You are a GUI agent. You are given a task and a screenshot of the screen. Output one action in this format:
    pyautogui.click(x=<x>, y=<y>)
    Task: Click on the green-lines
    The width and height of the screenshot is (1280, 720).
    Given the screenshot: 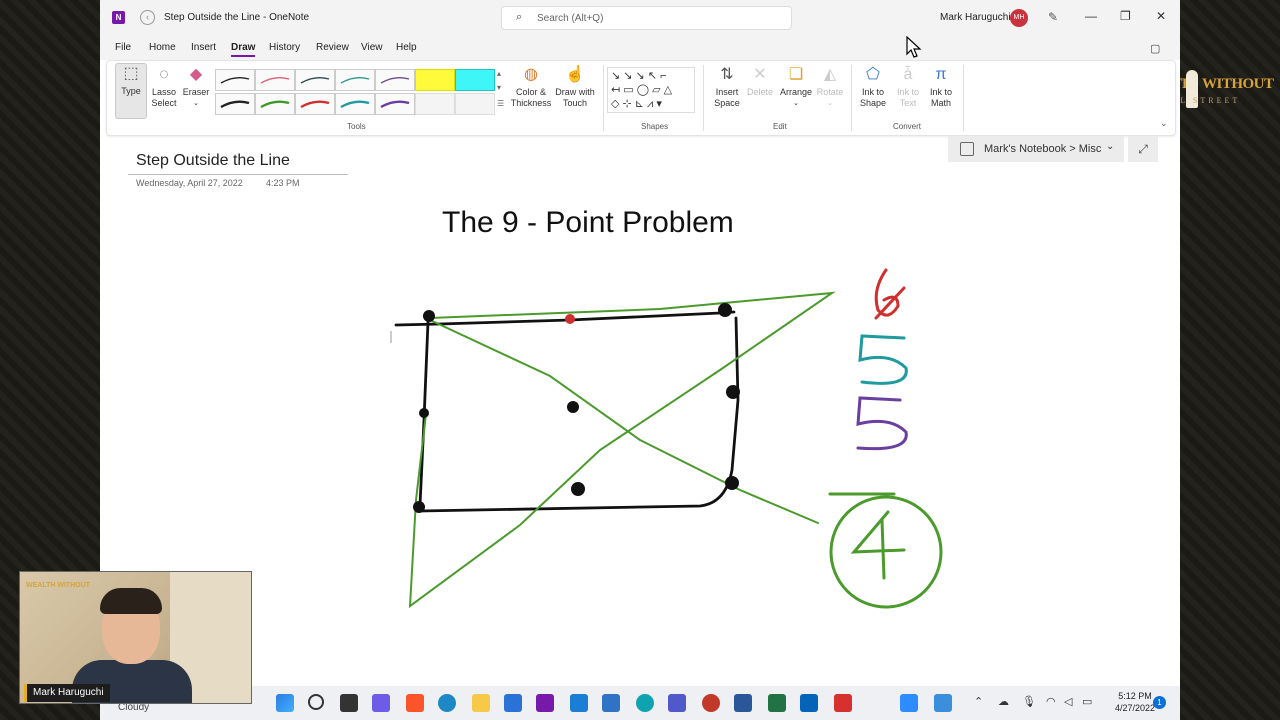 What is the action you would take?
    pyautogui.click(x=622, y=450)
    